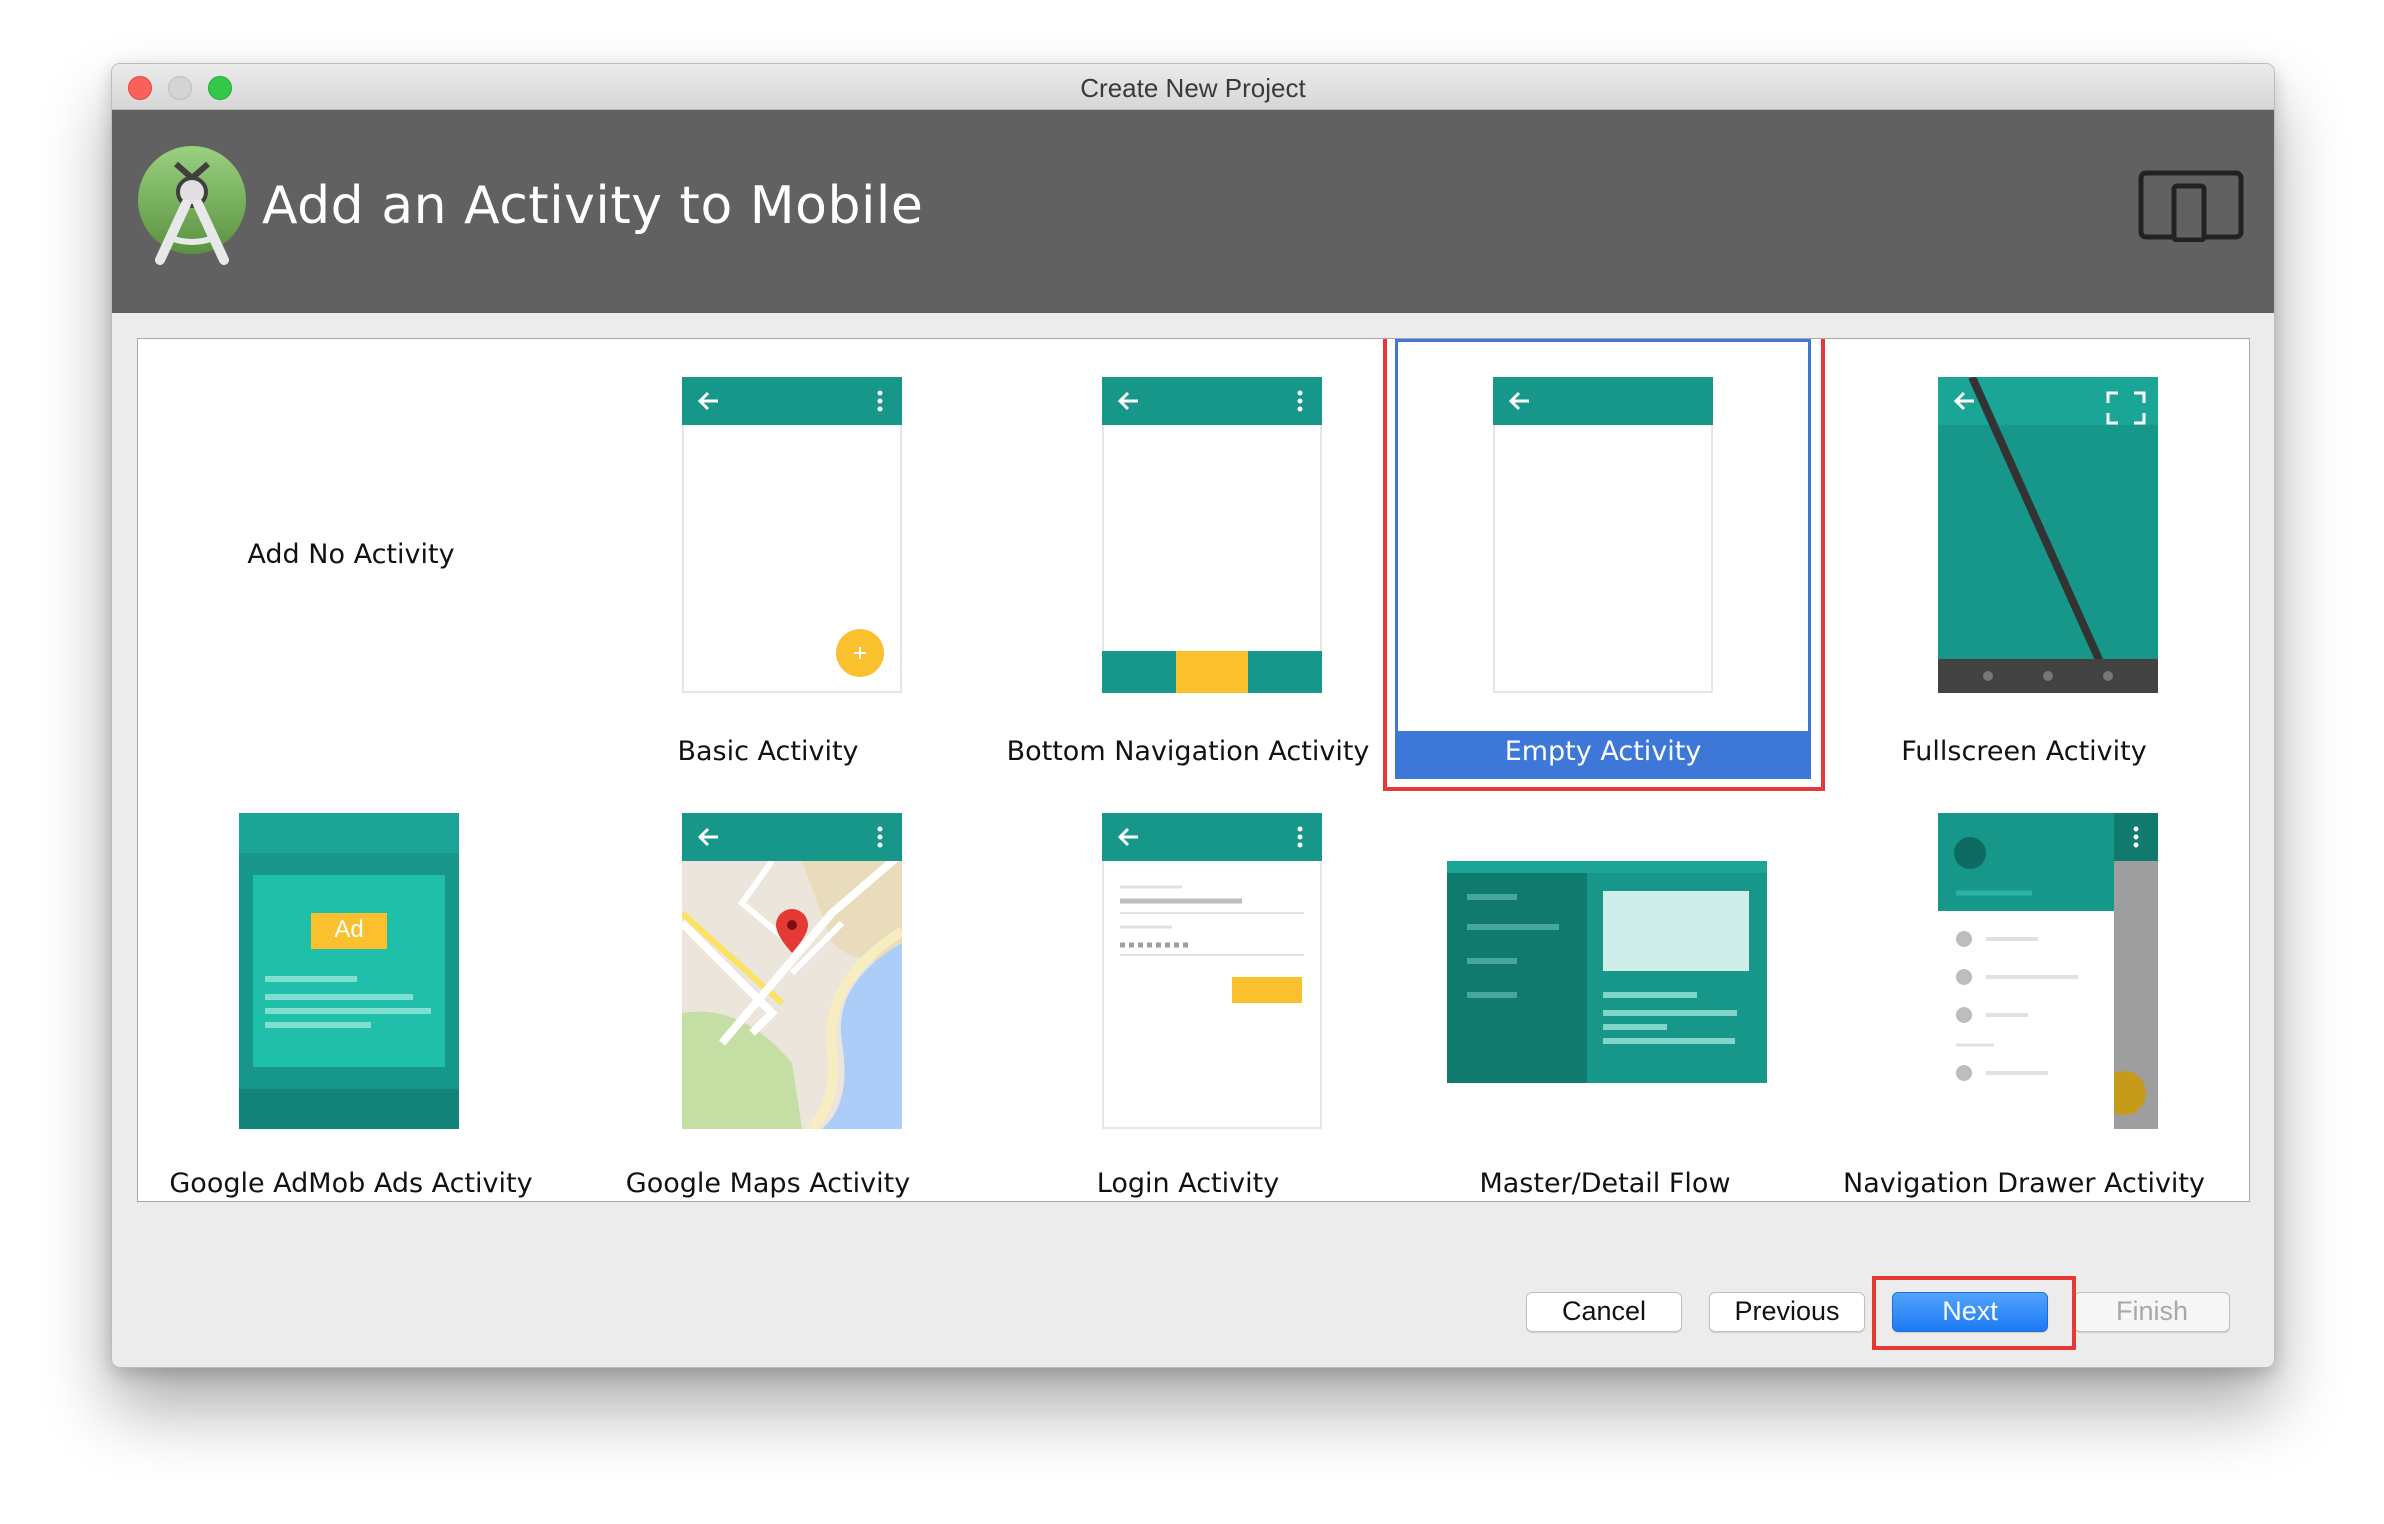 The width and height of the screenshot is (2384, 1524). I want to click on activity-tile-bottom-navigation-activity: Bottom Navigation Activity, so click(1188, 559).